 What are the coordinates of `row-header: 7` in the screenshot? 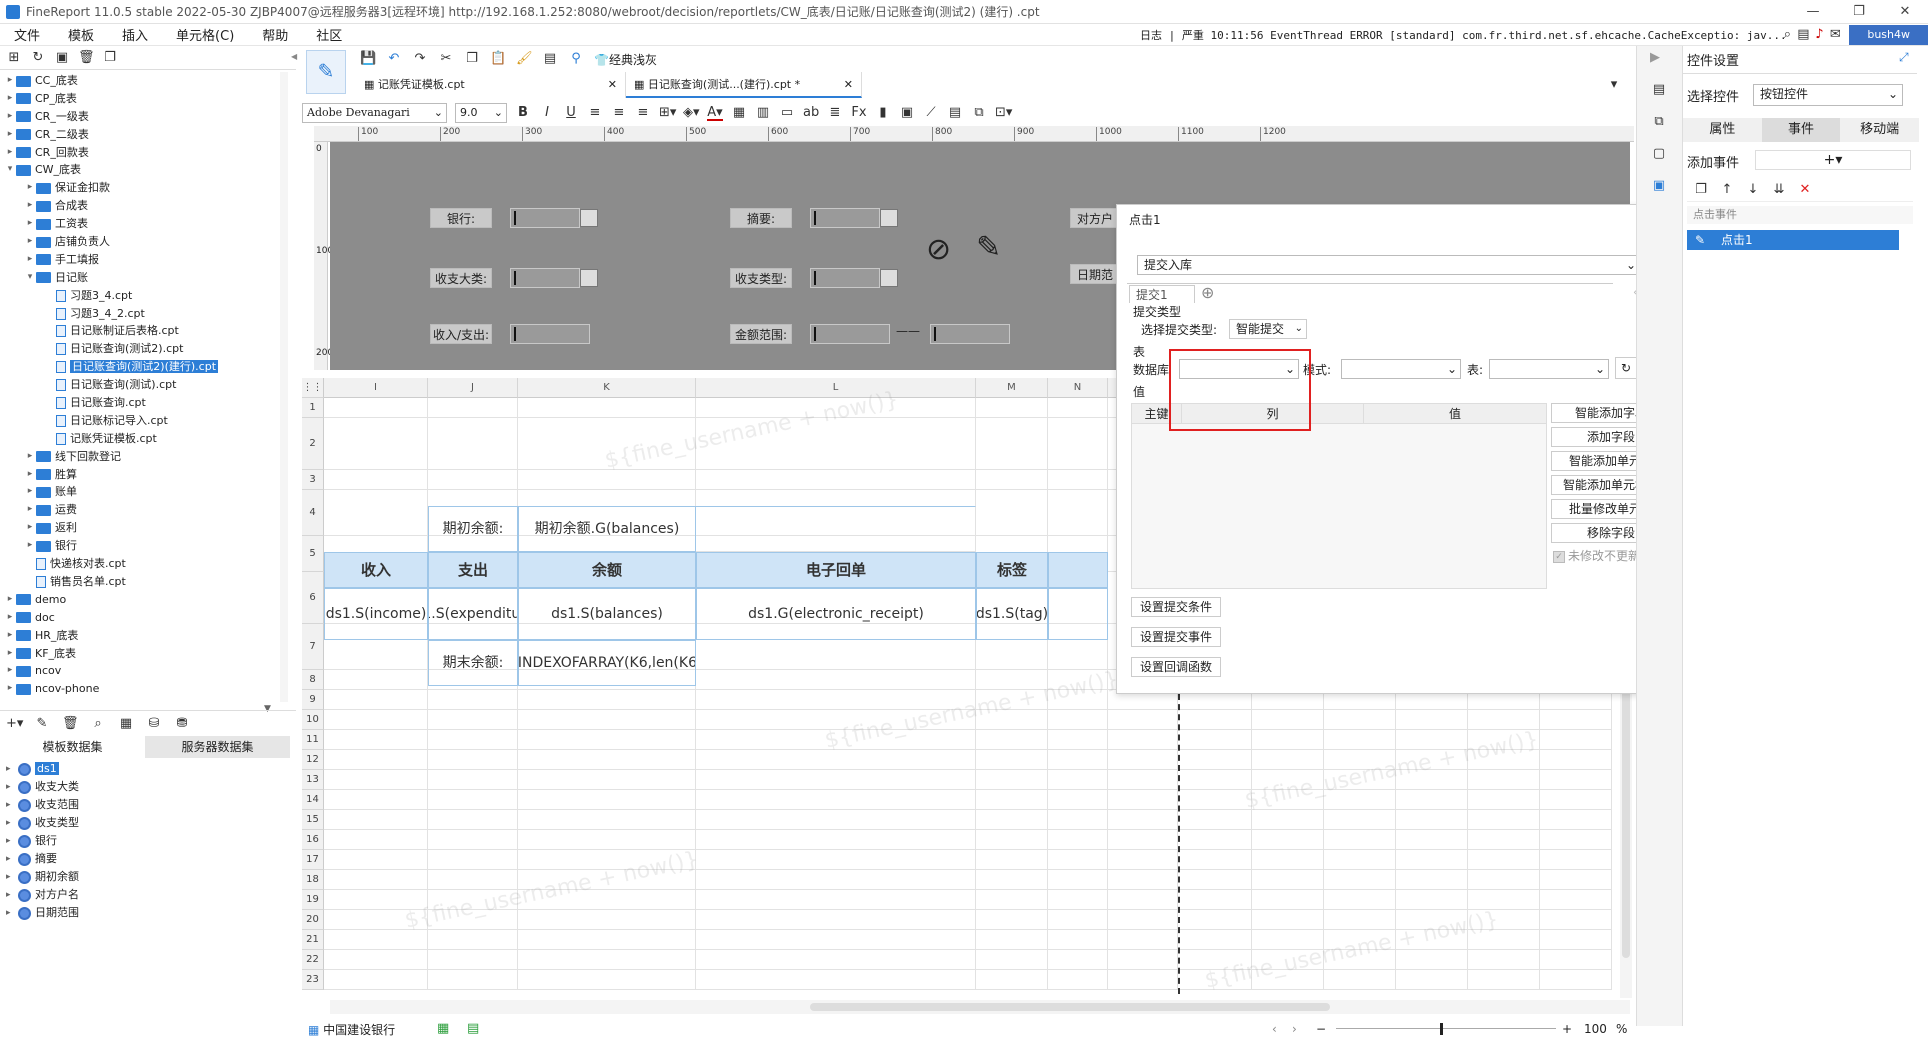 It's located at (313, 647).